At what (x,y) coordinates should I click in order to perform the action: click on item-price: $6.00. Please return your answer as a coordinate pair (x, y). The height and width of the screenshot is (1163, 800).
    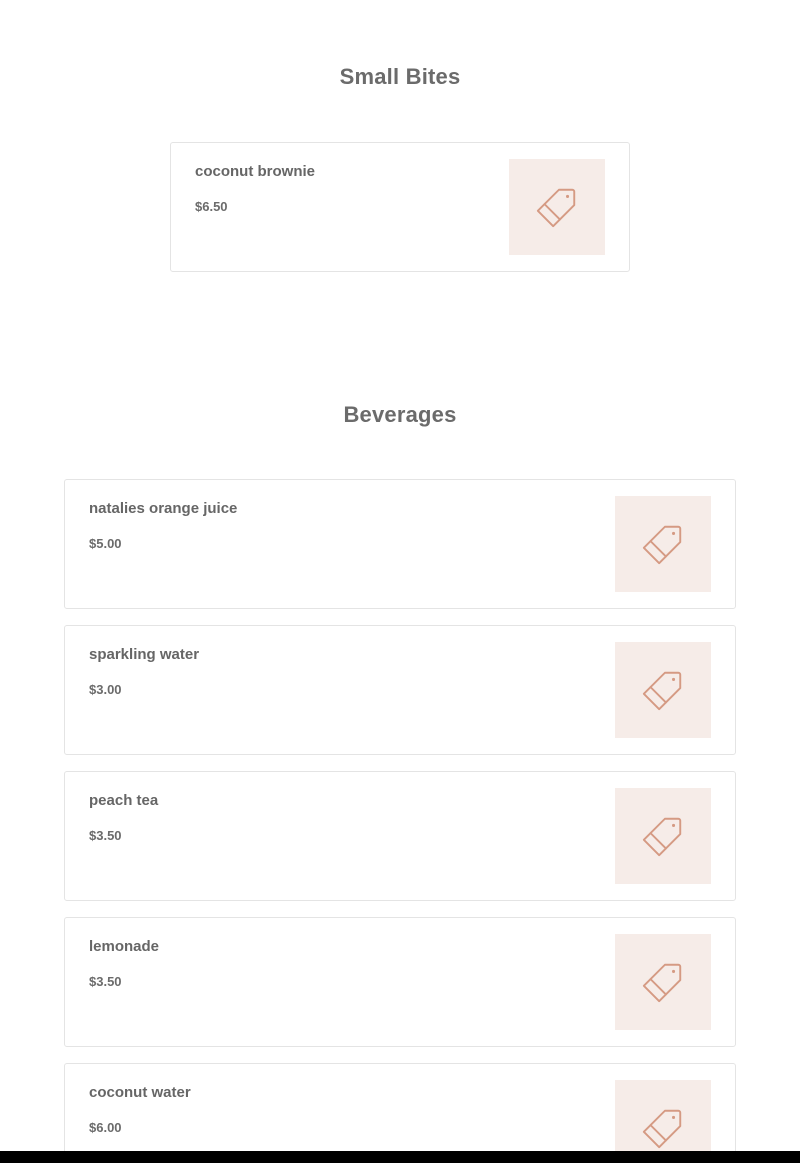
    Looking at the image, I should click on (105, 1127).